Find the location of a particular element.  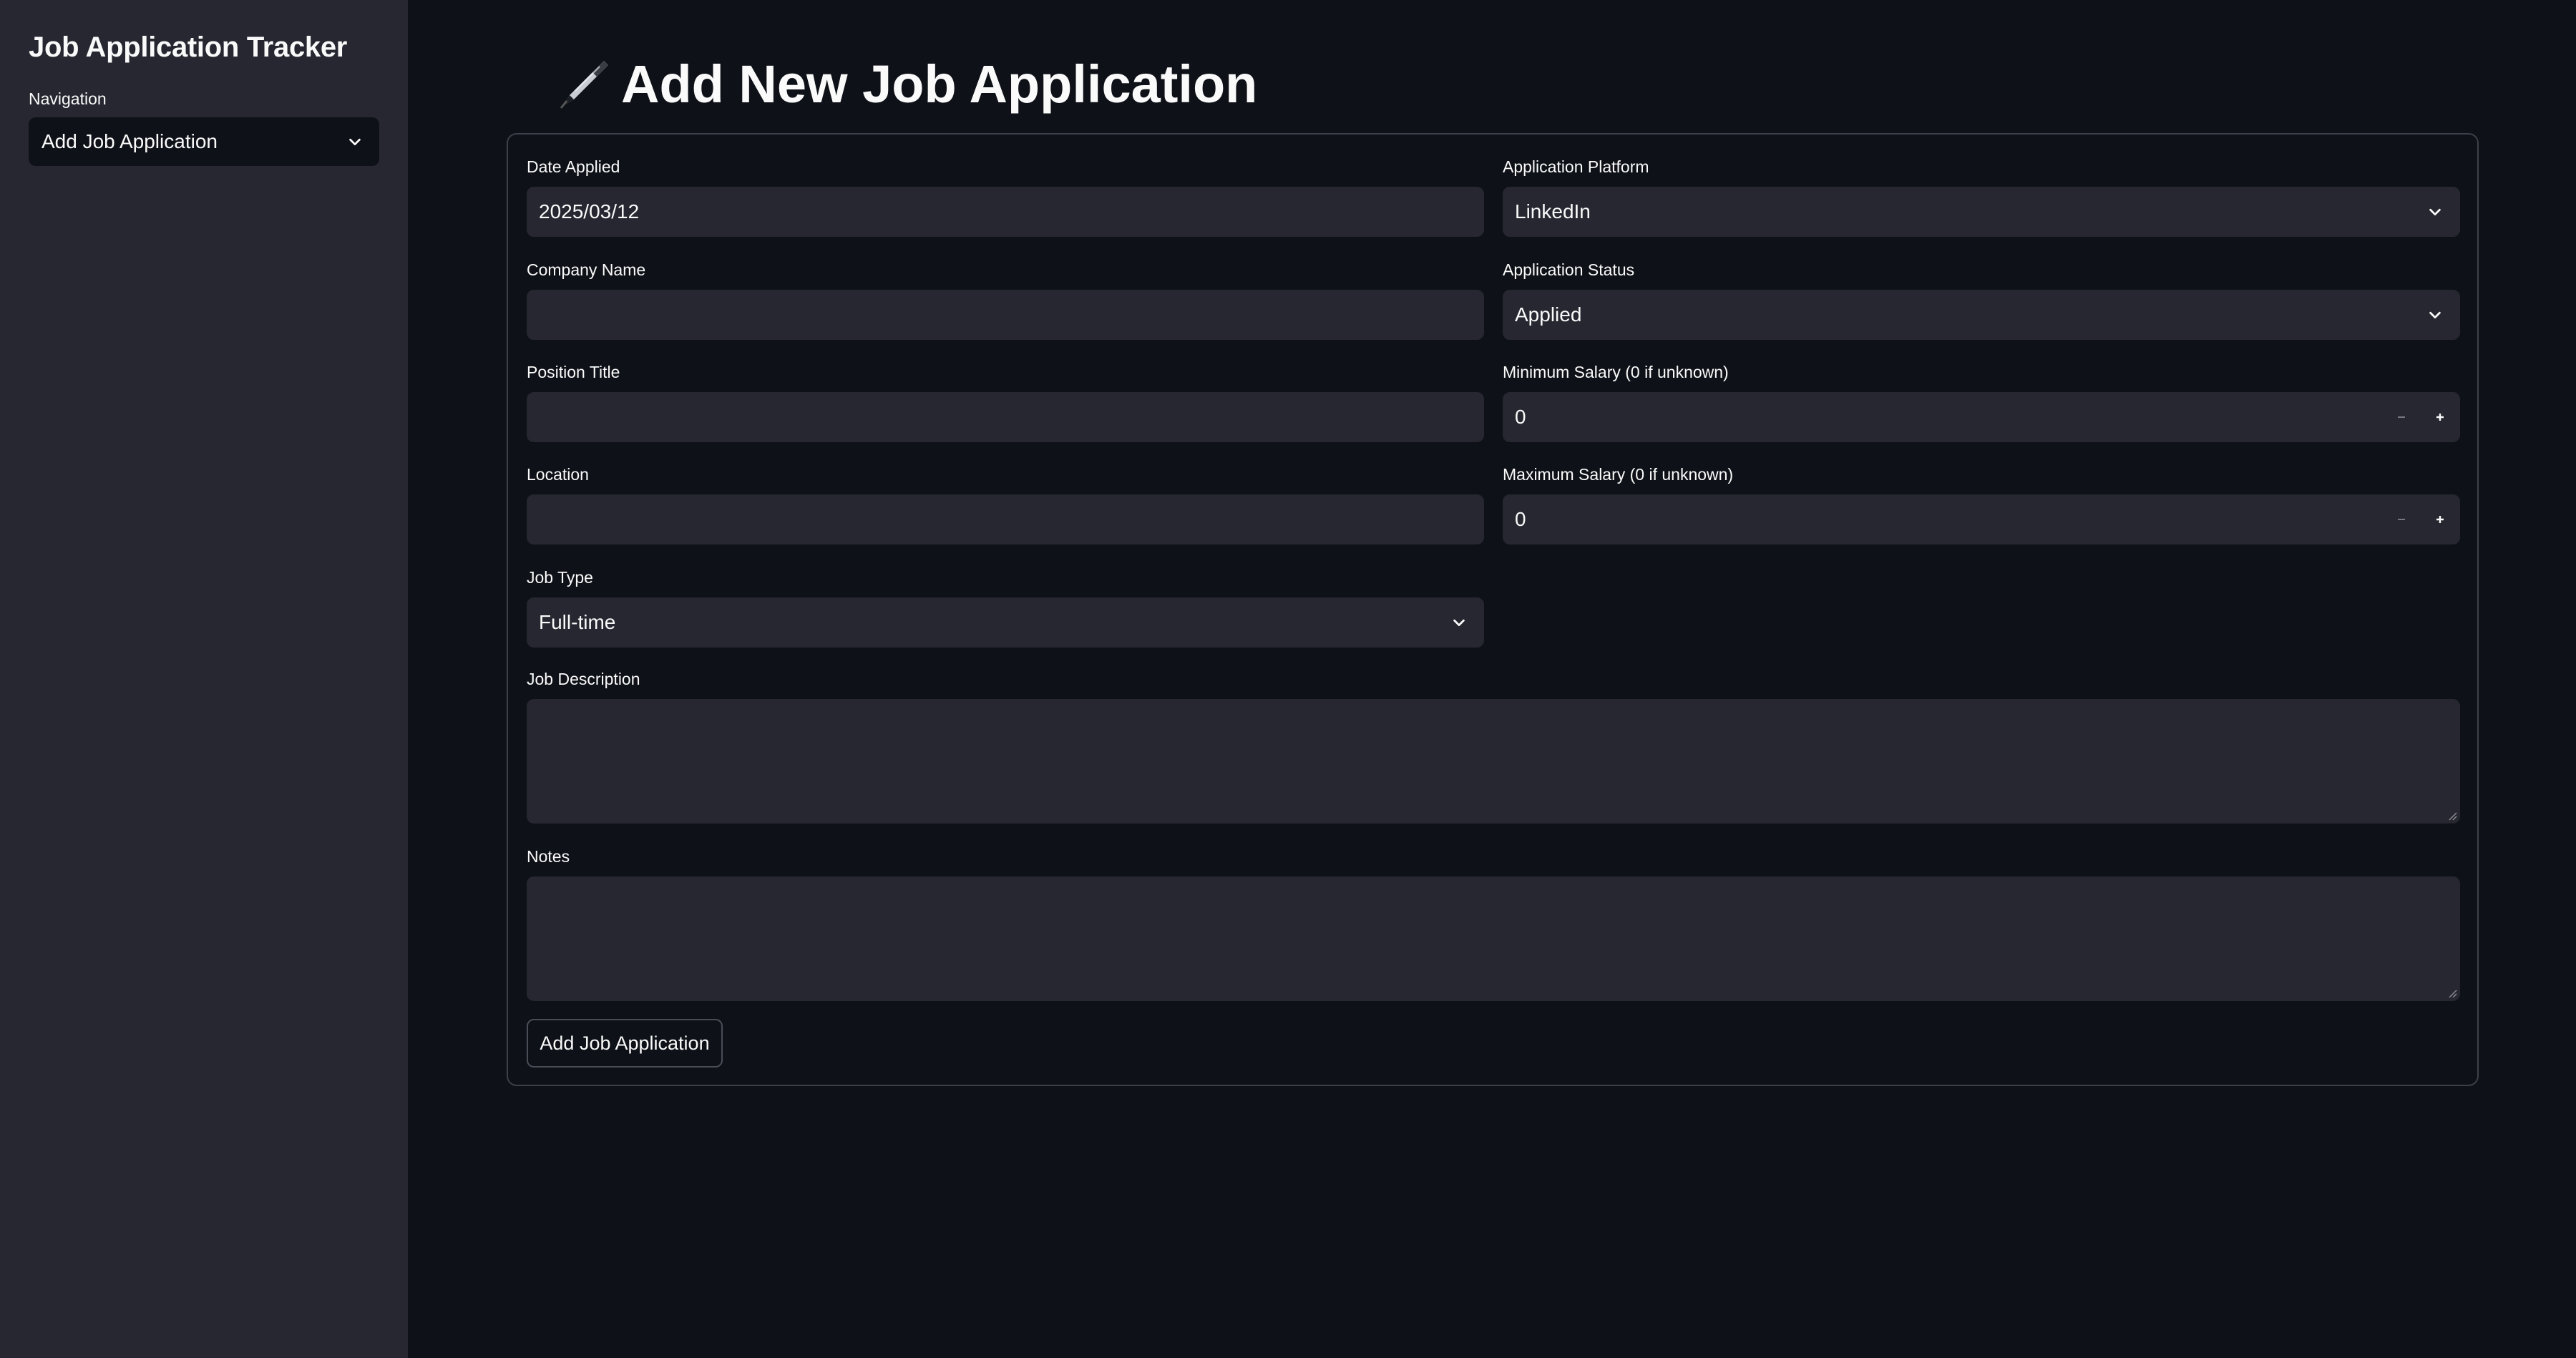

page-title-text: Add New Job Application is located at coordinates (939, 84).